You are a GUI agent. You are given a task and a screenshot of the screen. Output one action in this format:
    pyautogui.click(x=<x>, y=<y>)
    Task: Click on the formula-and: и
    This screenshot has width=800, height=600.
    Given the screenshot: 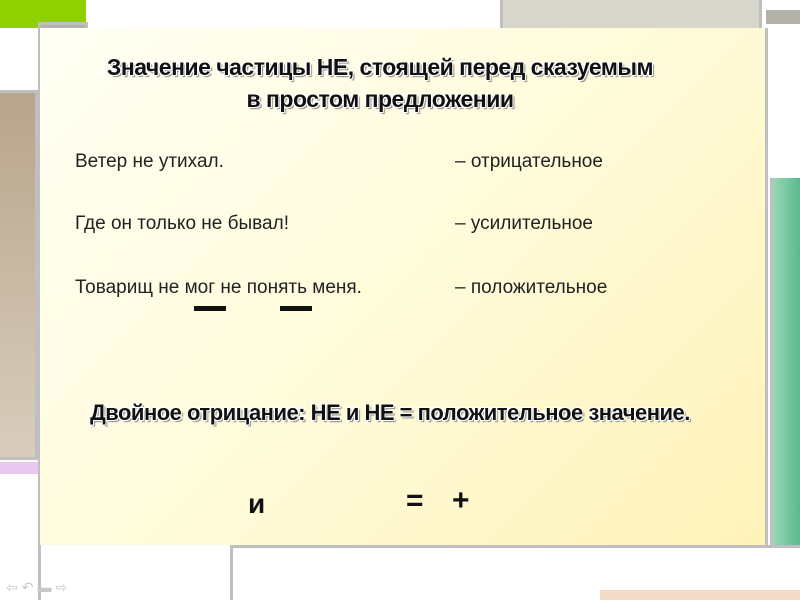 What is the action you would take?
    pyautogui.click(x=257, y=503)
    